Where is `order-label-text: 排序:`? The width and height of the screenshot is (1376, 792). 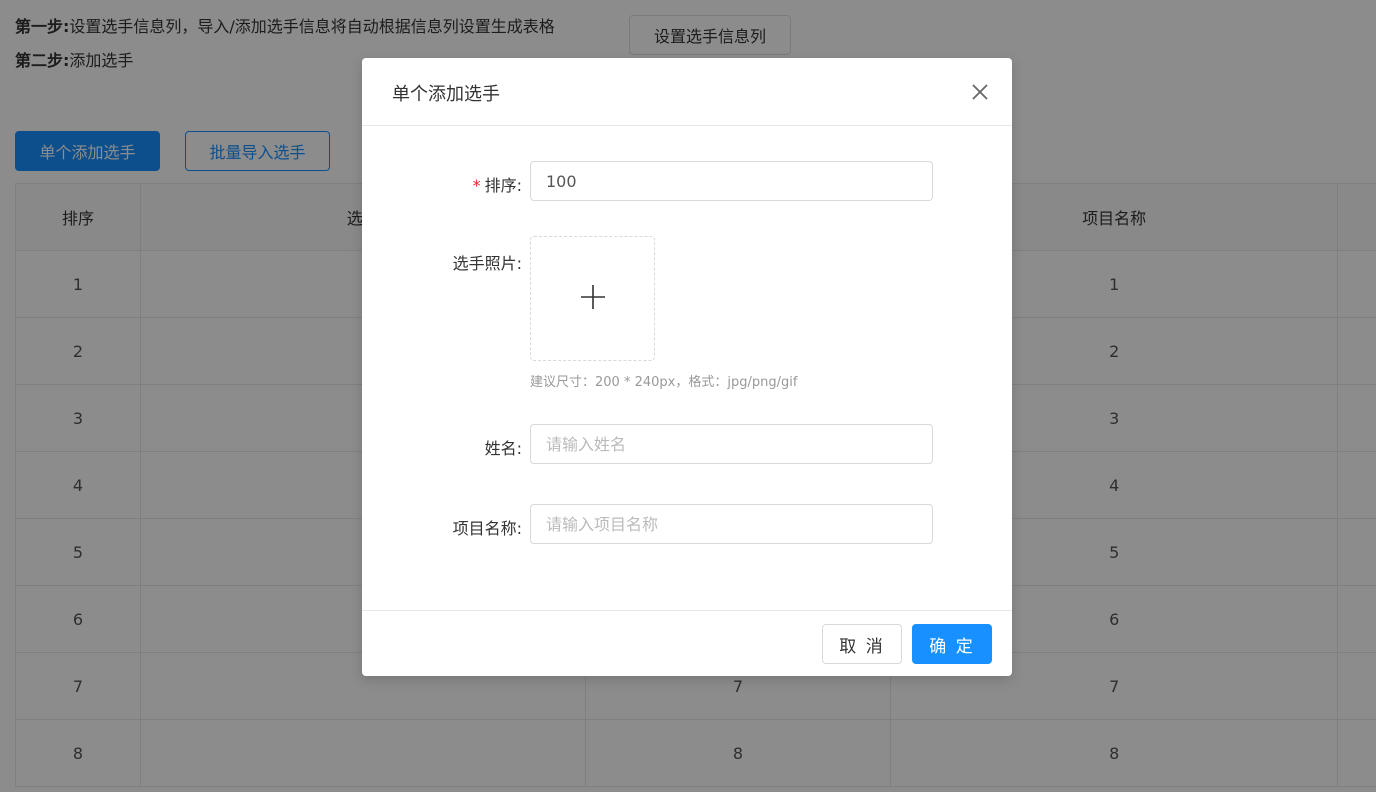
order-label-text: 排序: is located at coordinates (503, 185).